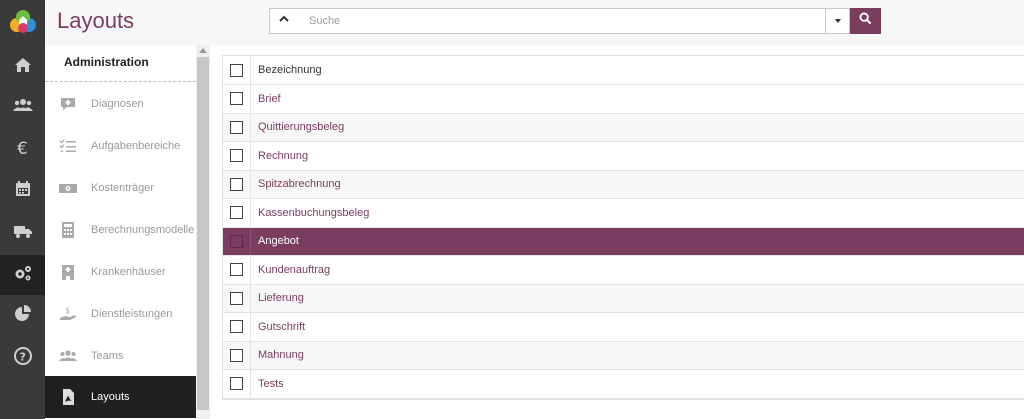 This screenshot has height=419, width=1024. What do you see at coordinates (22, 191) in the screenshot?
I see `rail-calendar` at bounding box center [22, 191].